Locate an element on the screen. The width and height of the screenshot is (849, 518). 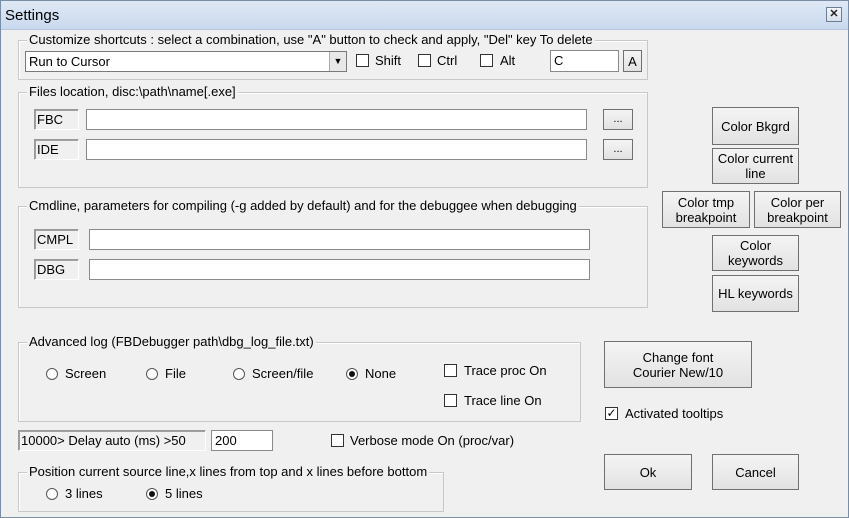
close-button: ✕ is located at coordinates (834, 14).